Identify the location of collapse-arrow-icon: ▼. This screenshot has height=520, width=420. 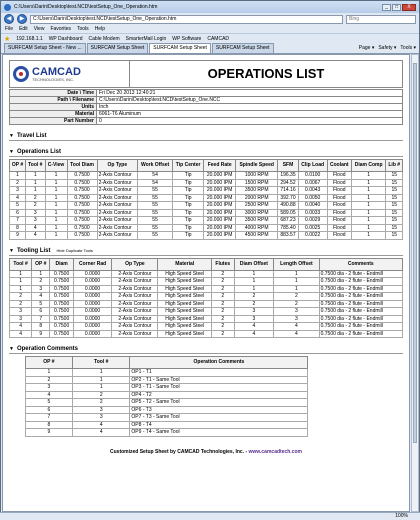
(11, 250).